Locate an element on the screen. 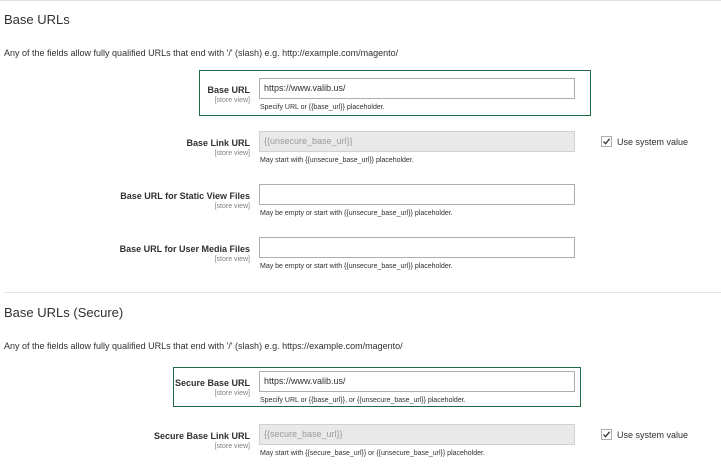 This screenshot has width=721, height=476. base-link-url-input: {{unsecure_base_url}} is located at coordinates (417, 141).